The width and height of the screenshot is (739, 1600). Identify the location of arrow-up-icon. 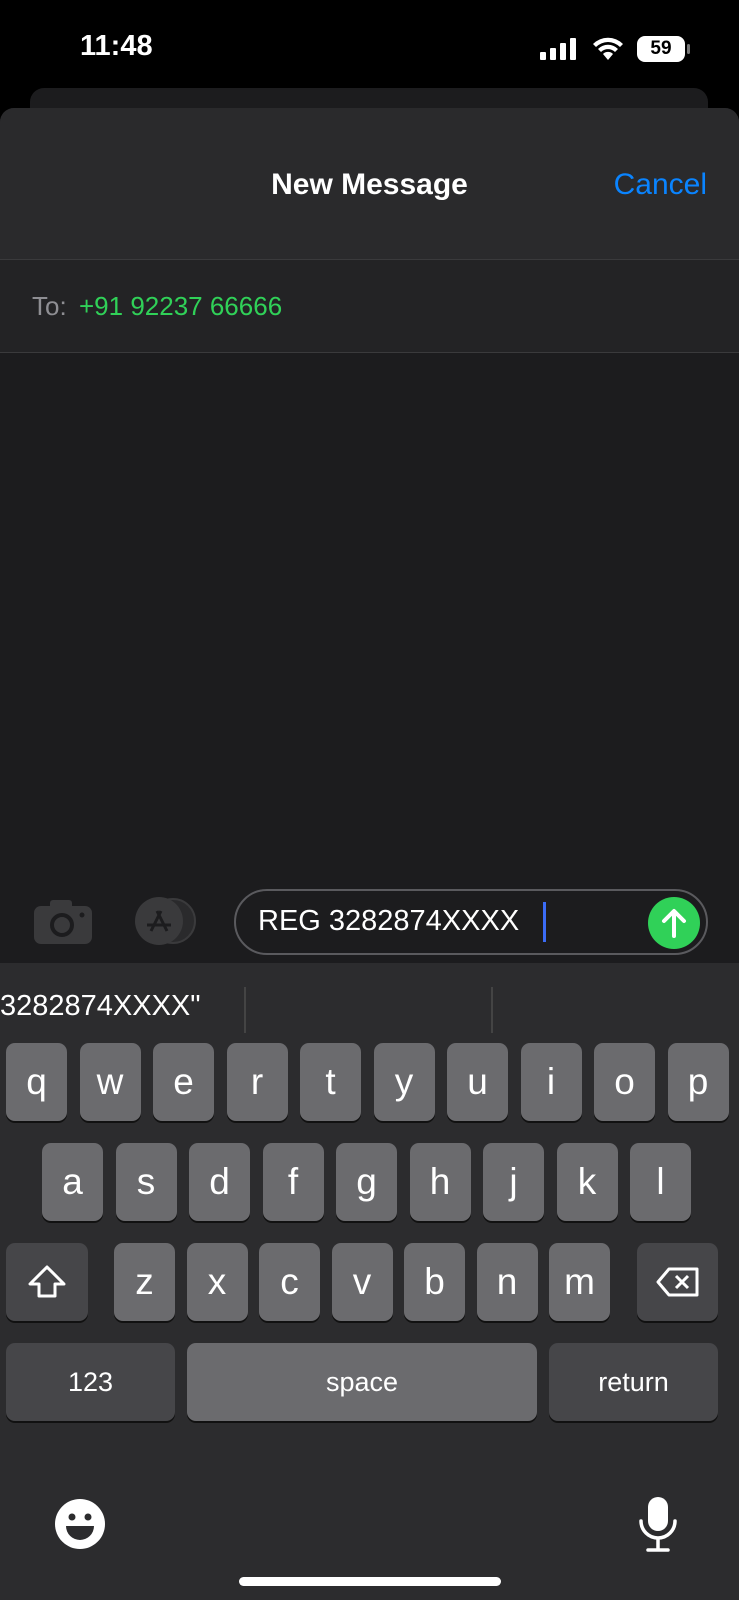
(674, 923).